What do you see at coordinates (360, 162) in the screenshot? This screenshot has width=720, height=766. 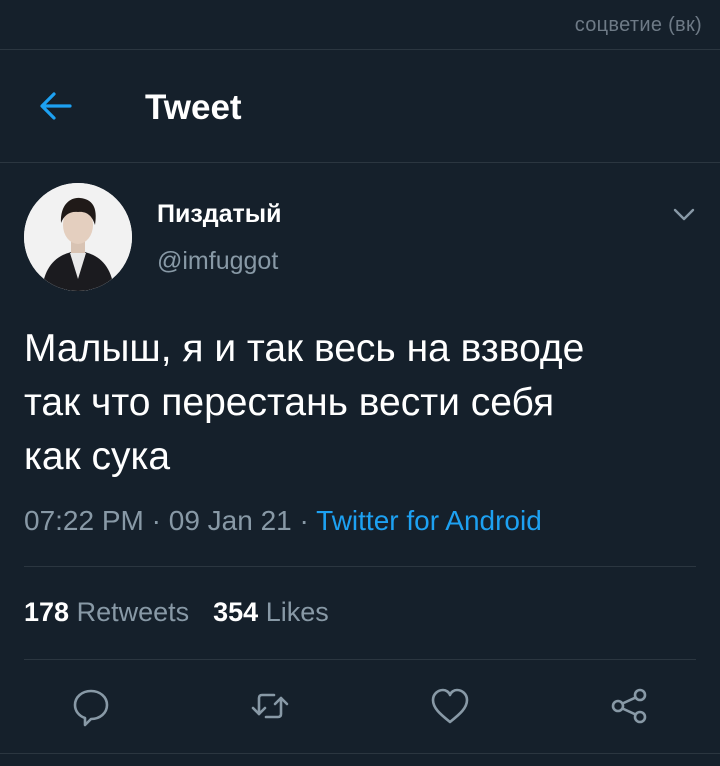 I see `header-divider` at bounding box center [360, 162].